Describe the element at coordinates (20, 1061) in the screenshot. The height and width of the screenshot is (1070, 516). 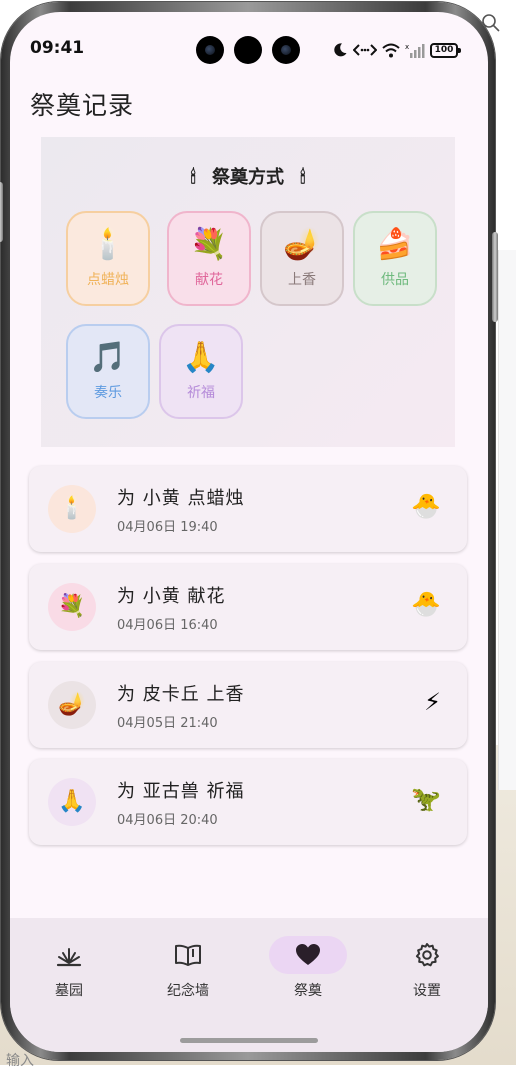
I see `background-input-hint: 输入` at that location.